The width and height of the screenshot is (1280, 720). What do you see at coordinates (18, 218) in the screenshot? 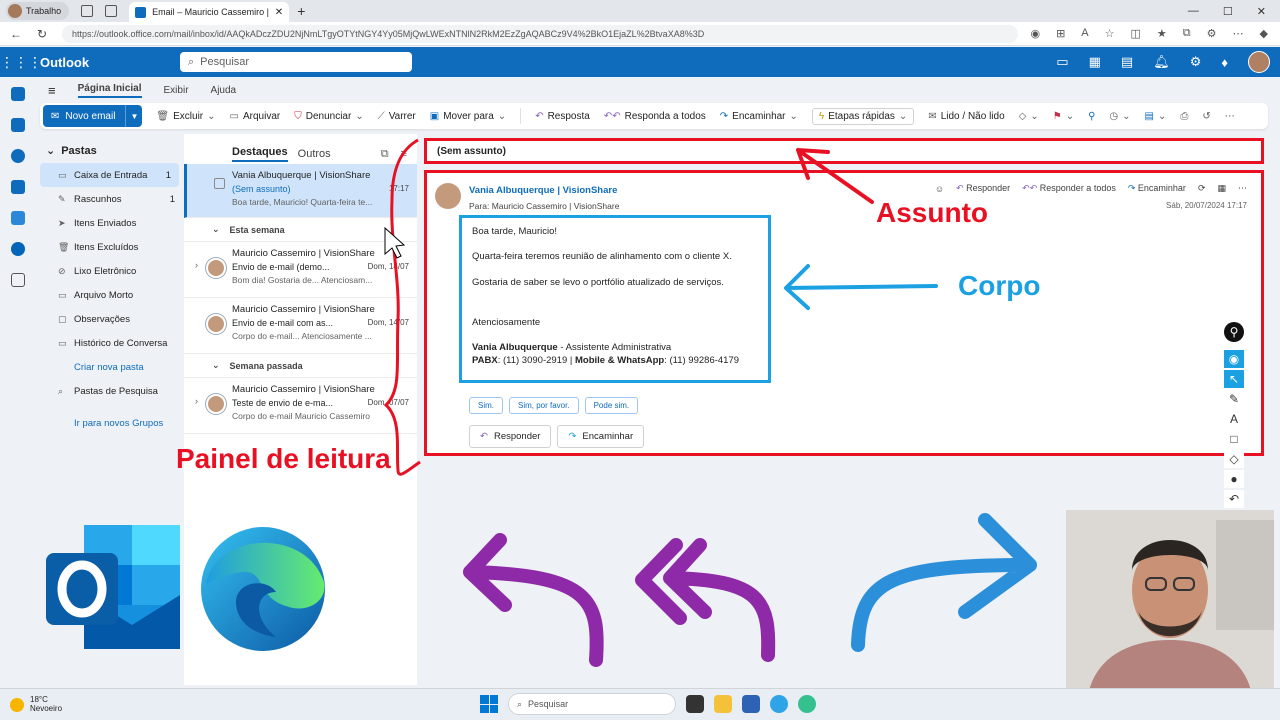
I see `todo-icon` at bounding box center [18, 218].